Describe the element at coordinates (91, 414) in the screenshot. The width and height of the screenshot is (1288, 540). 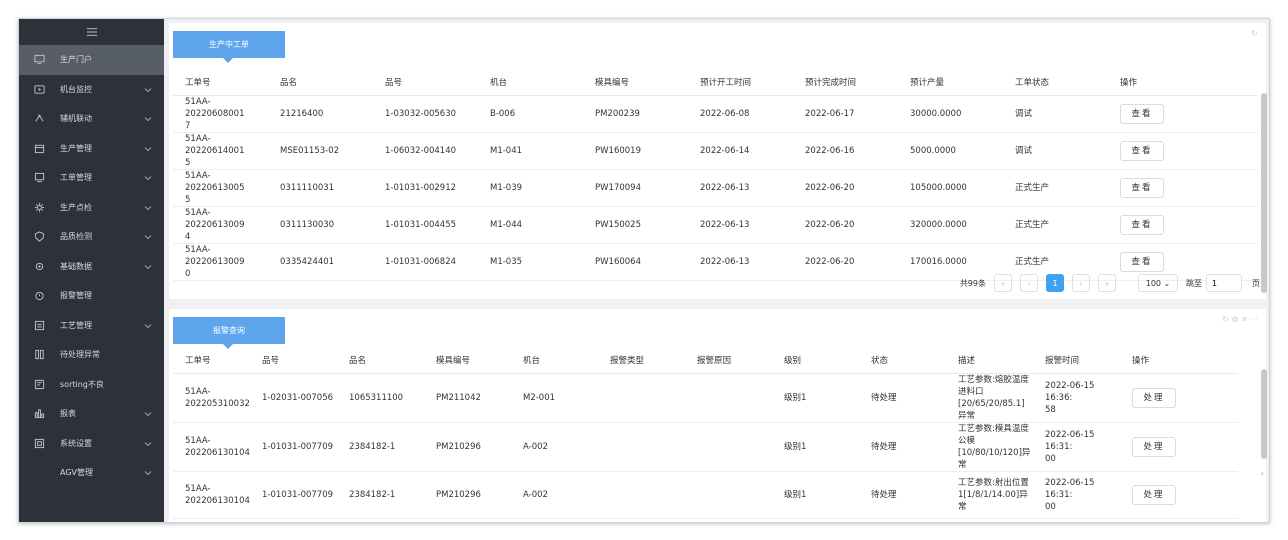
I see `sidebar-item-12: 报表` at that location.